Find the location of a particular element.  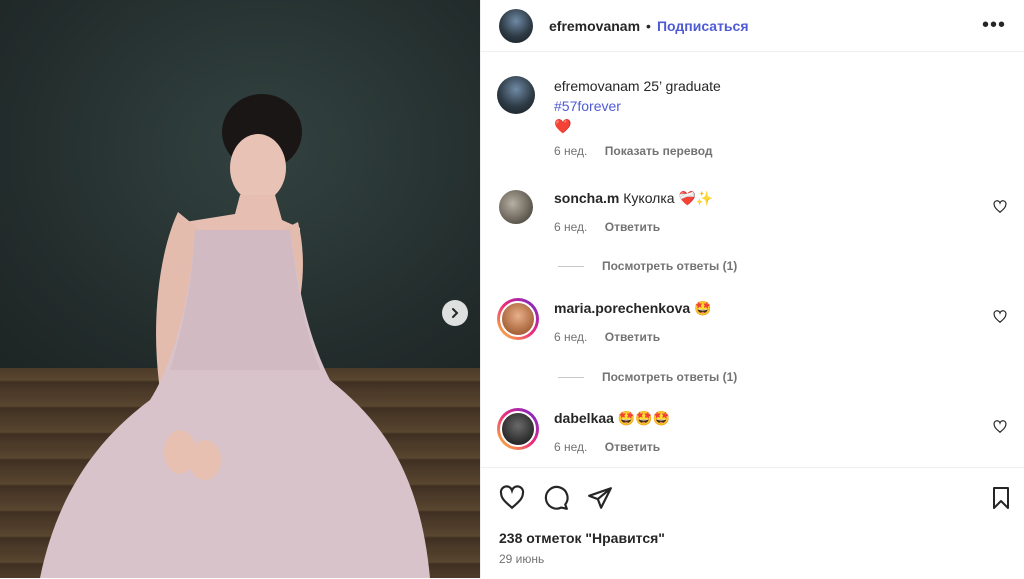

comment-body: soncha.m Куколка ❤️‍🩹✨ 6 нед. Ответить is located at coordinates (633, 211).